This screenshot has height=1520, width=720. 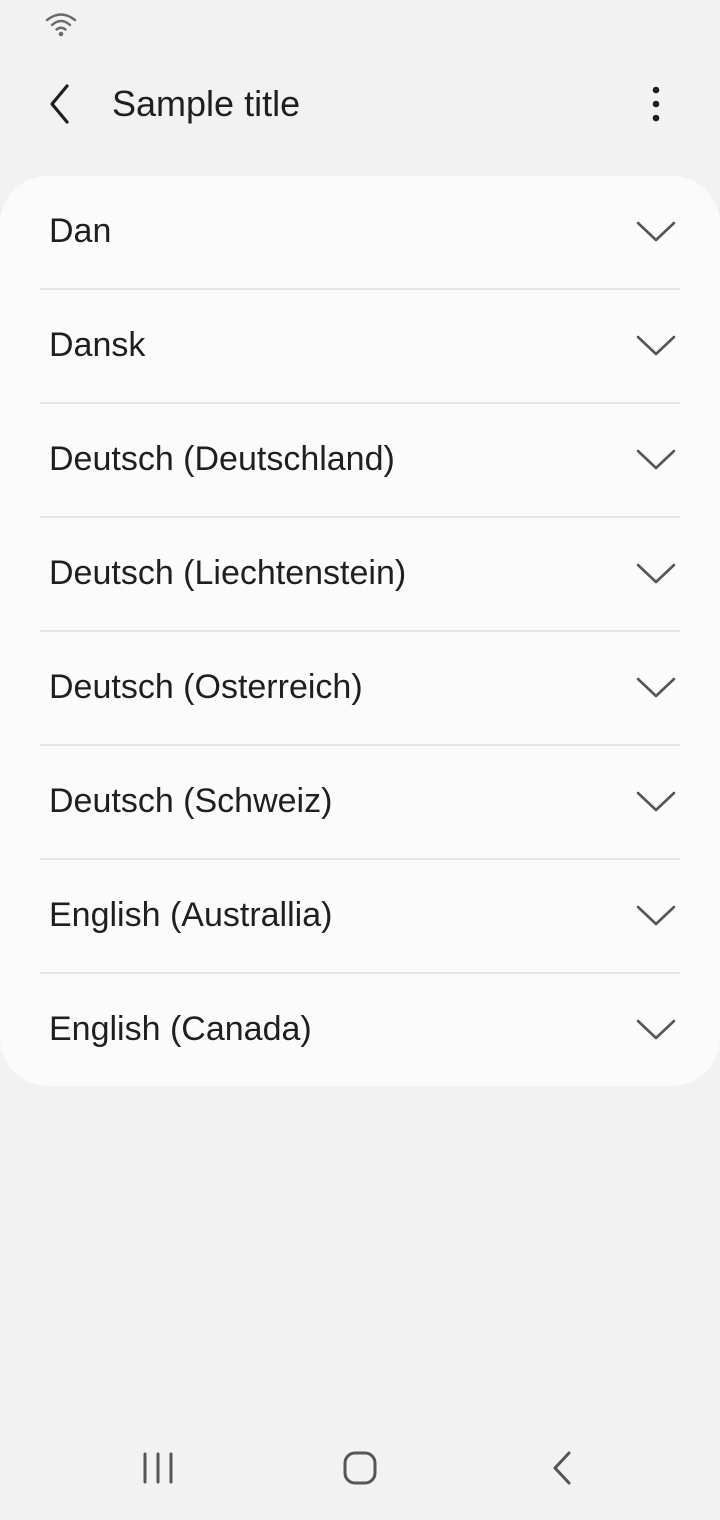 I want to click on home-button, so click(x=360, y=1468).